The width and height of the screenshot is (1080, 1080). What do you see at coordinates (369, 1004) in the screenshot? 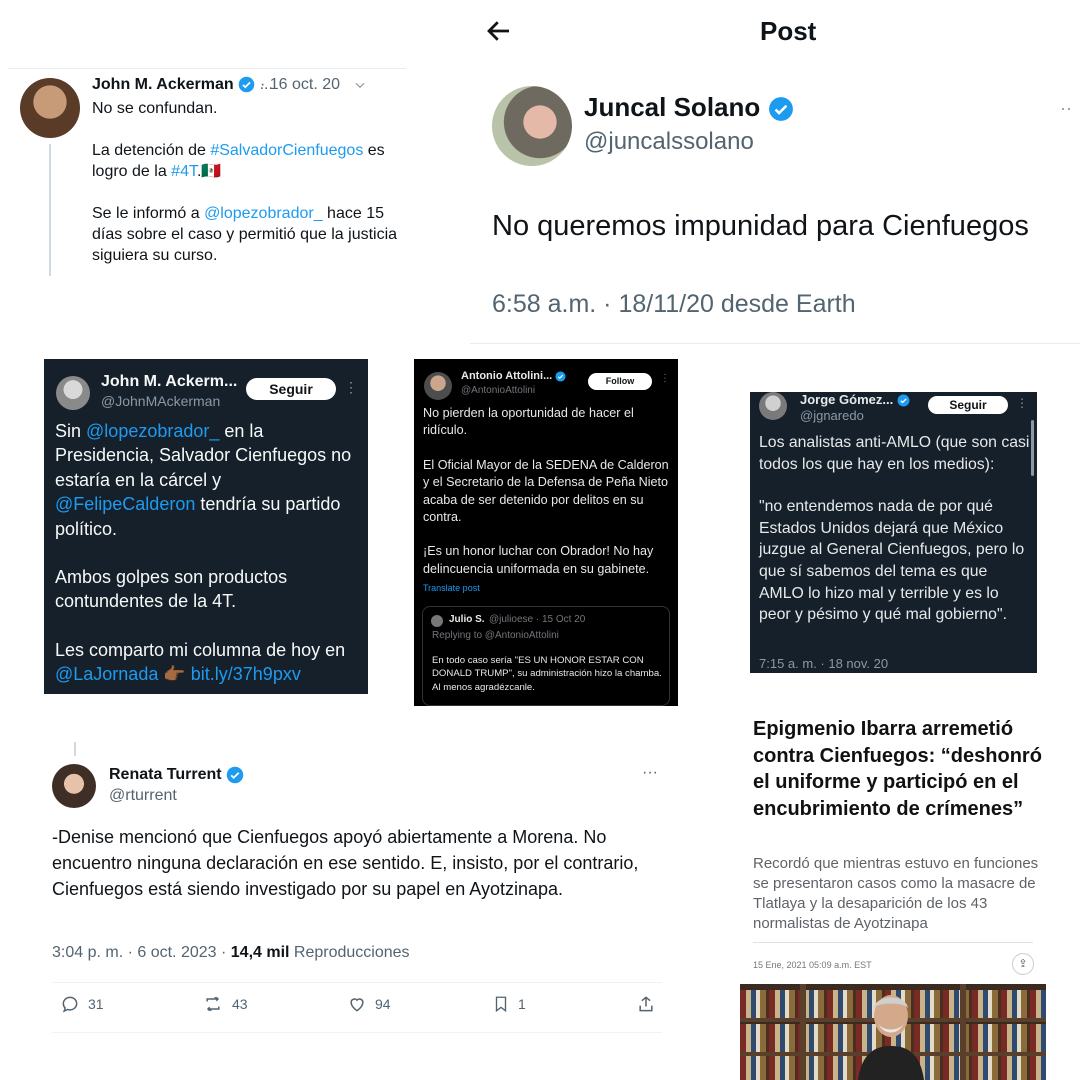
I see `like-button: 94` at bounding box center [369, 1004].